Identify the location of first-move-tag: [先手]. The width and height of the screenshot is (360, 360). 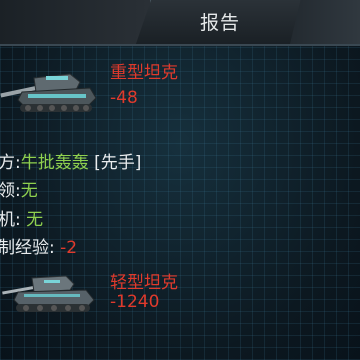
(118, 163).